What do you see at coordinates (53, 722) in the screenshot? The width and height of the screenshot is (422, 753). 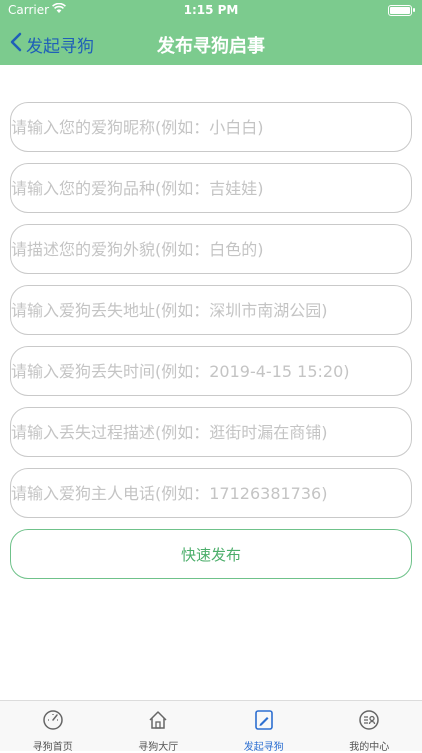 I see `dashboard-icon` at bounding box center [53, 722].